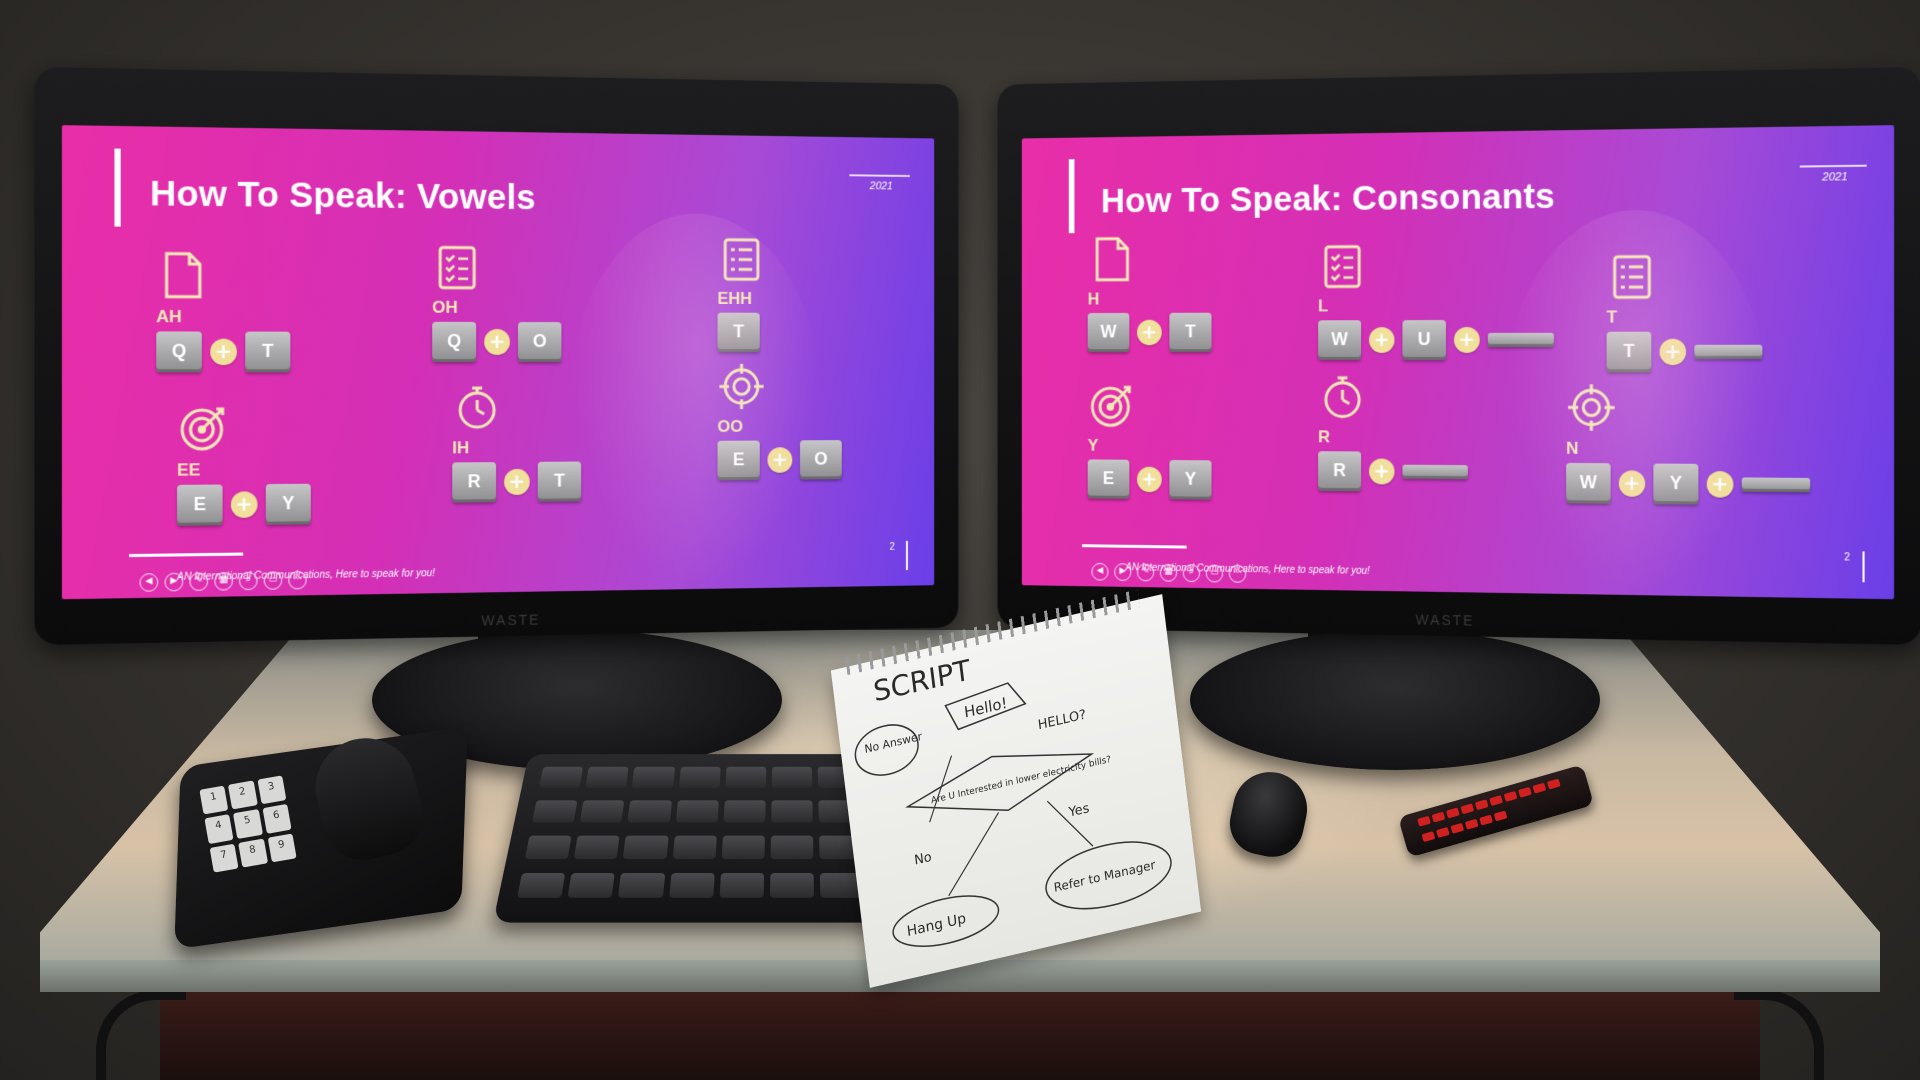  Describe the element at coordinates (243, 795) in the screenshot. I see `phone-key: 2` at that location.